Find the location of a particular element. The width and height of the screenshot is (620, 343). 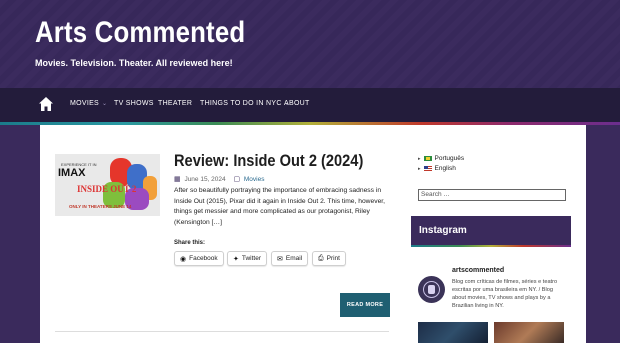

email-icon: ✉ is located at coordinates (280, 259).